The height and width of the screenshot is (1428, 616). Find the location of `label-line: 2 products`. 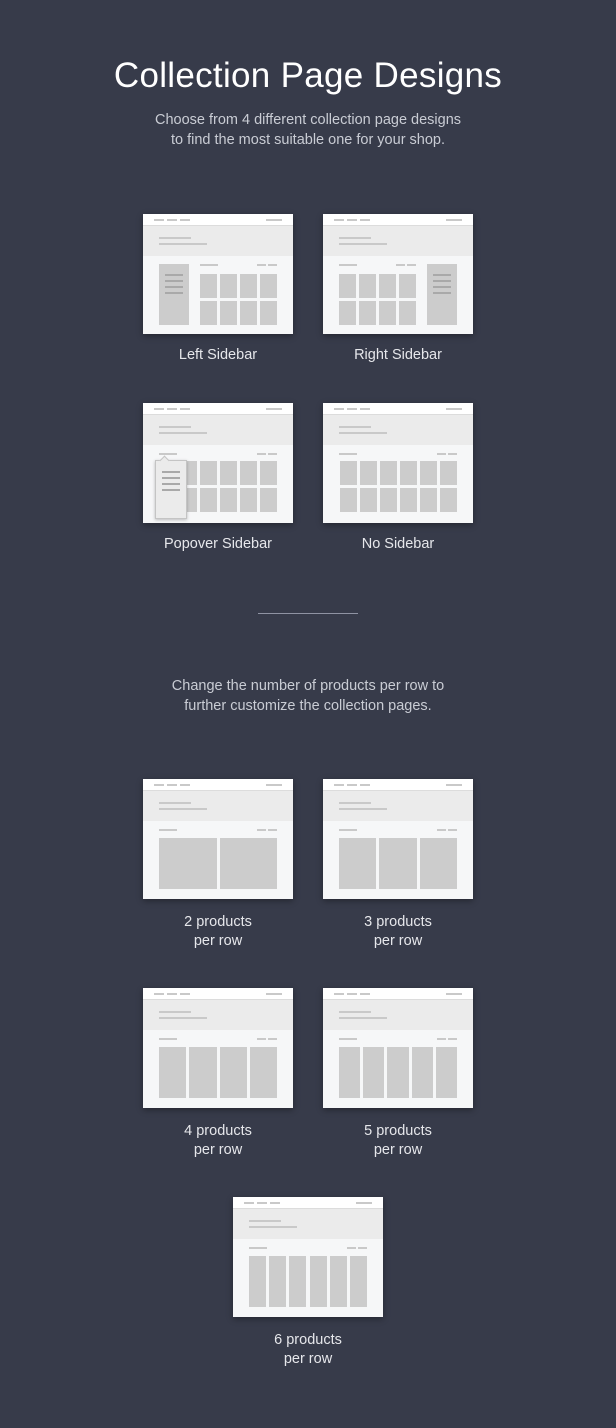

label-line: 2 products is located at coordinates (218, 922).